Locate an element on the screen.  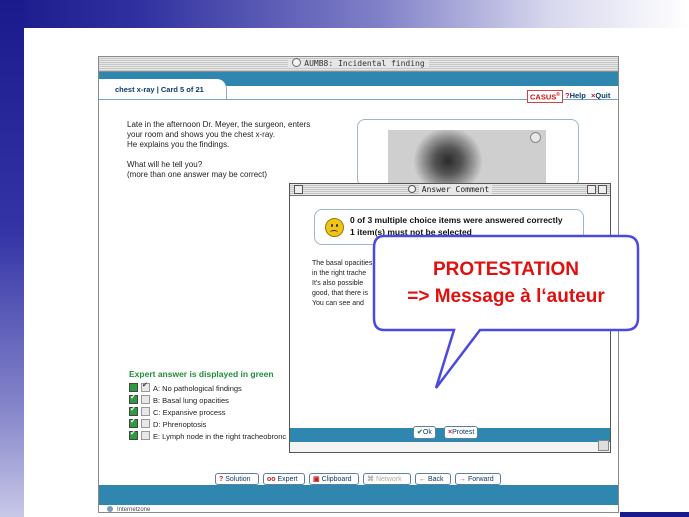
help-icon: ? is located at coordinates (221, 479).